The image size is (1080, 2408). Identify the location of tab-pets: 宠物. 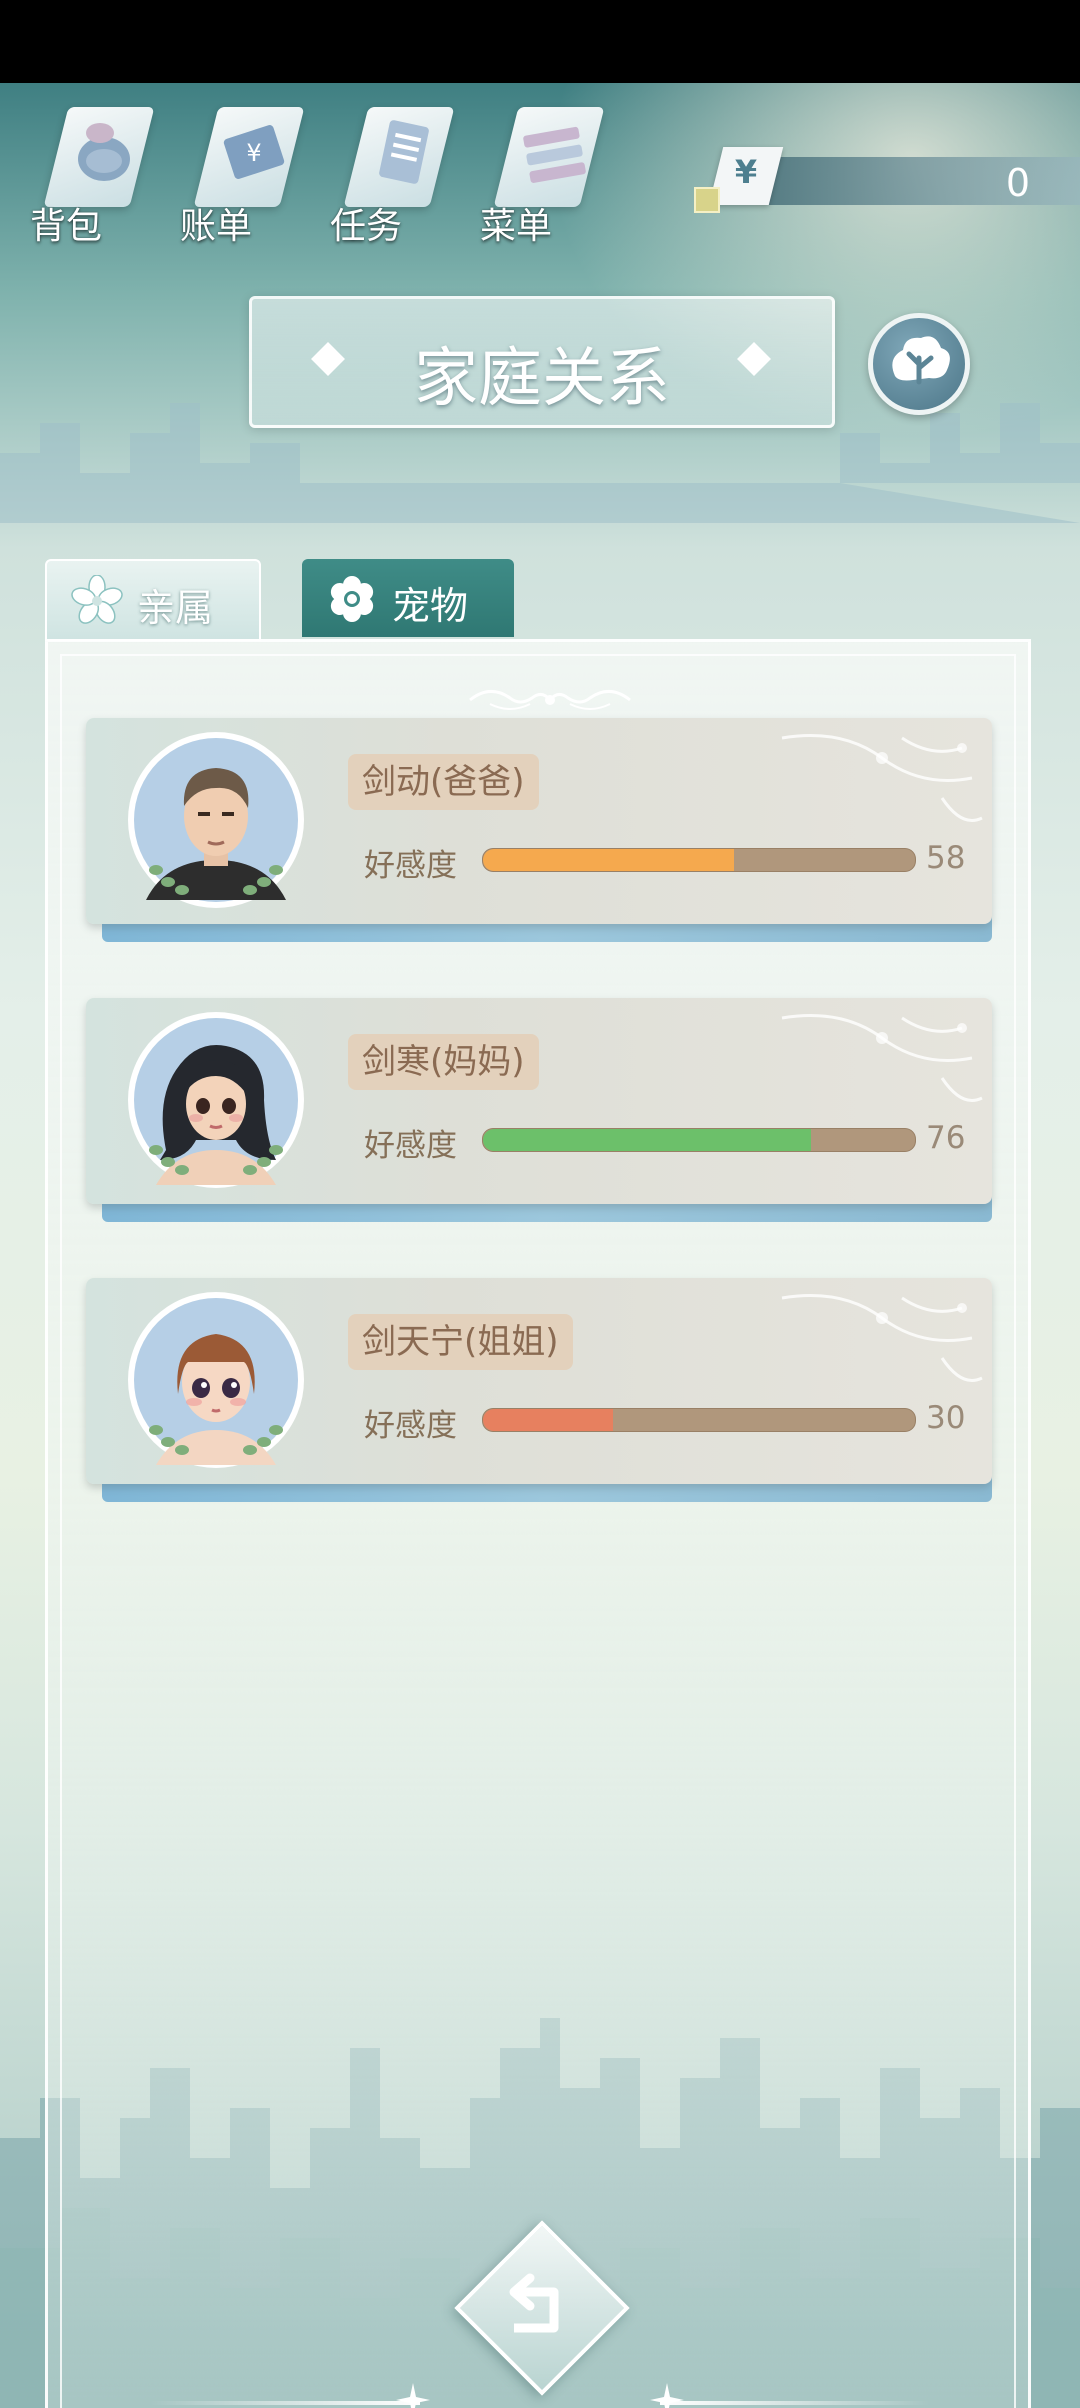
(408, 598).